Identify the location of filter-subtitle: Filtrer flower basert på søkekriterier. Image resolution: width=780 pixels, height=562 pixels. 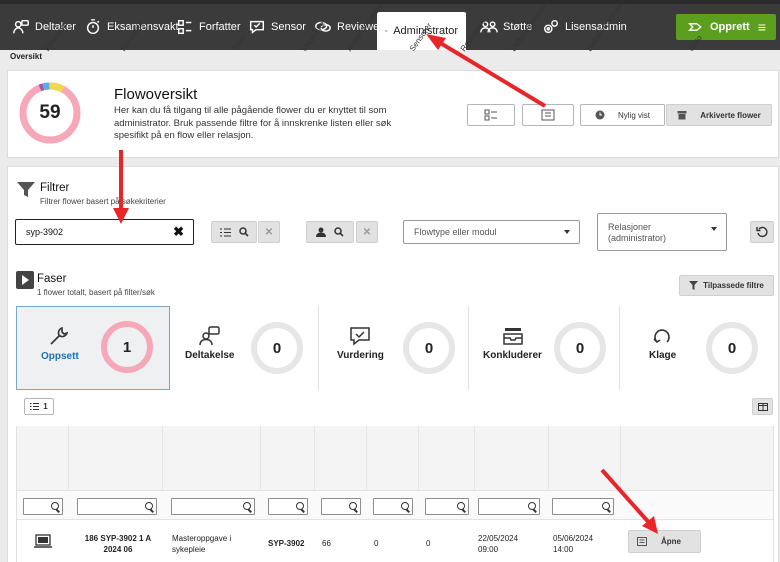
(103, 201).